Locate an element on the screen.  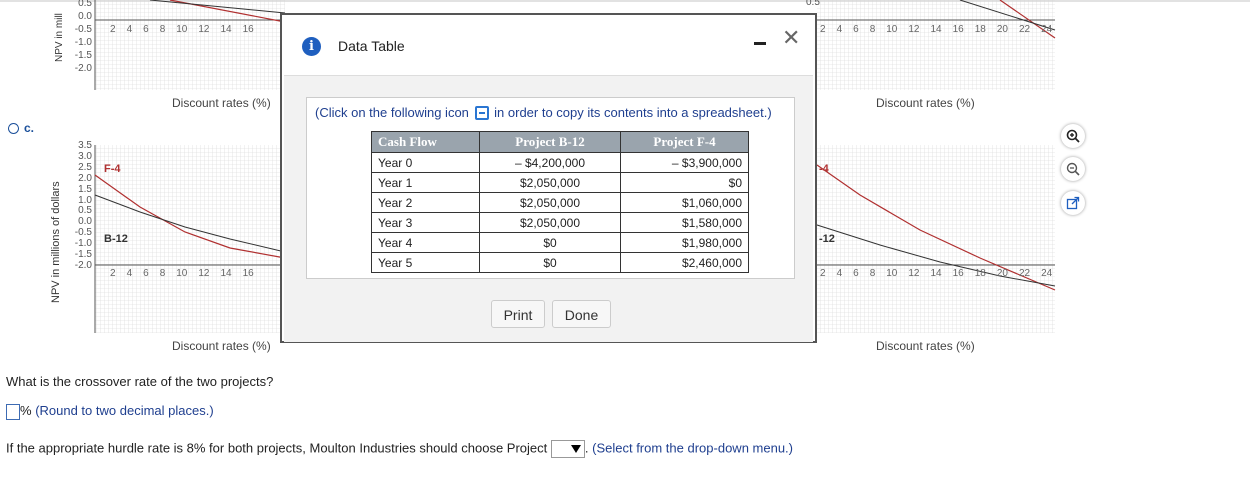
table-cell: $2,460,000 is located at coordinates (684, 262).